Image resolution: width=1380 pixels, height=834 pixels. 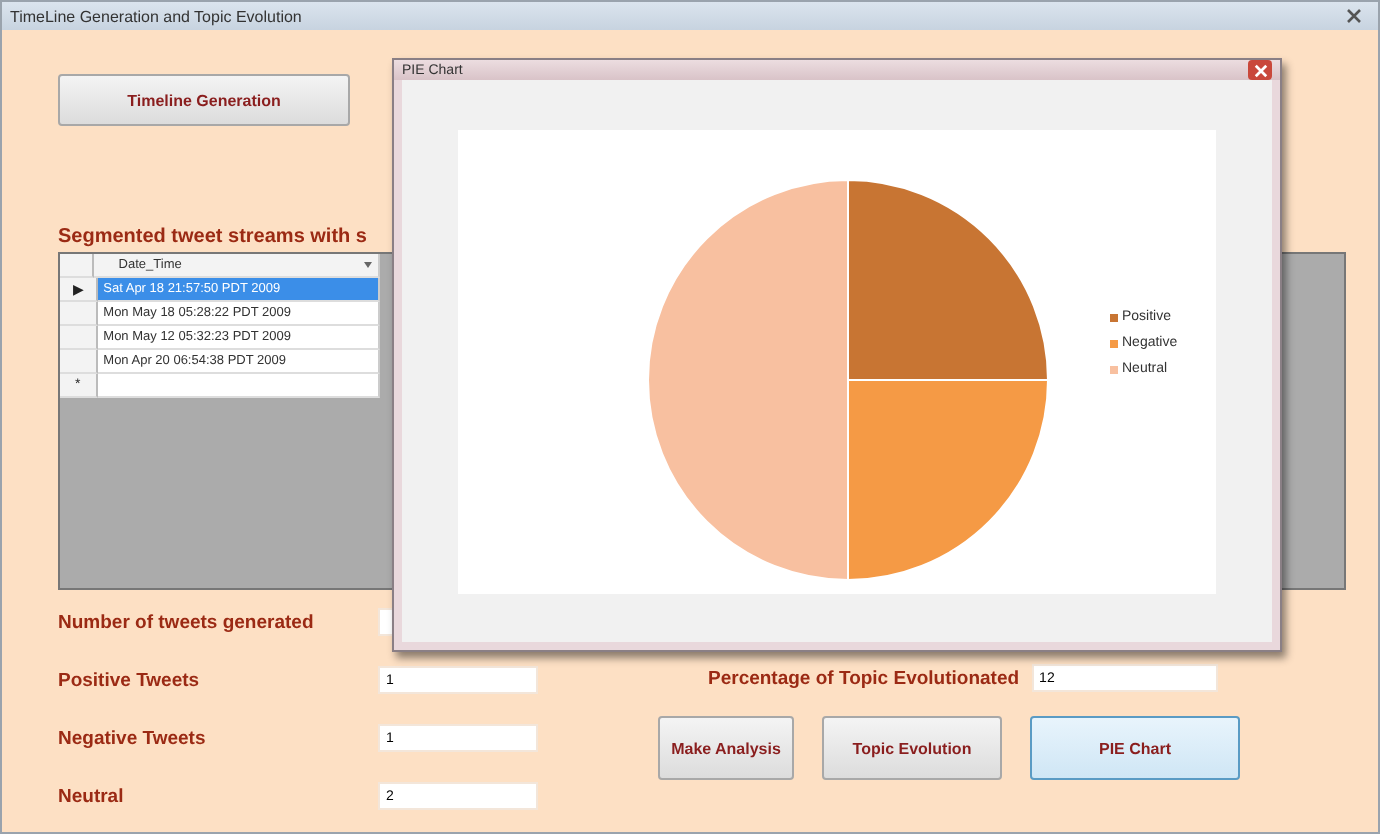 I want to click on grid-title: Segmented tweet streams with s, so click(x=213, y=237).